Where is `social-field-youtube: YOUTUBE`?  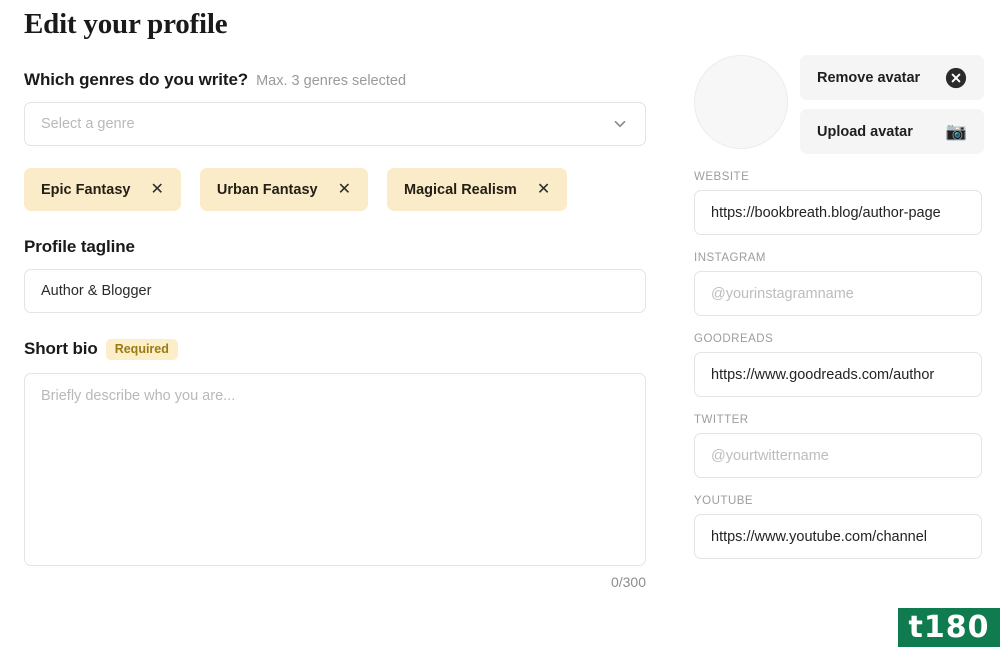 social-field-youtube: YOUTUBE is located at coordinates (839, 527).